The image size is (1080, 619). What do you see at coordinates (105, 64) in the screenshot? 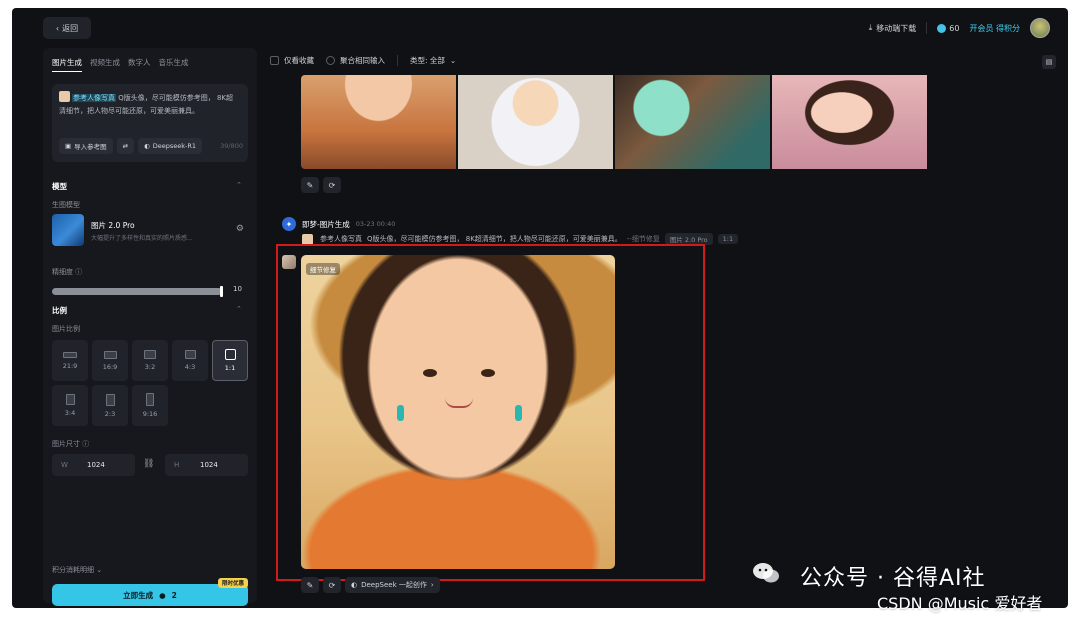
I see `tab-video: 视频生成` at bounding box center [105, 64].